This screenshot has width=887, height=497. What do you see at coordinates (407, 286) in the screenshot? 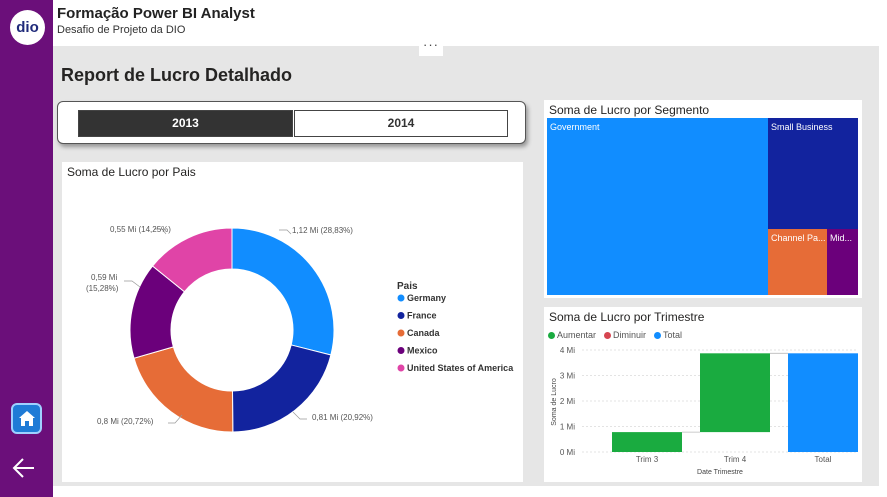
I see `legend-title: Pais` at bounding box center [407, 286].